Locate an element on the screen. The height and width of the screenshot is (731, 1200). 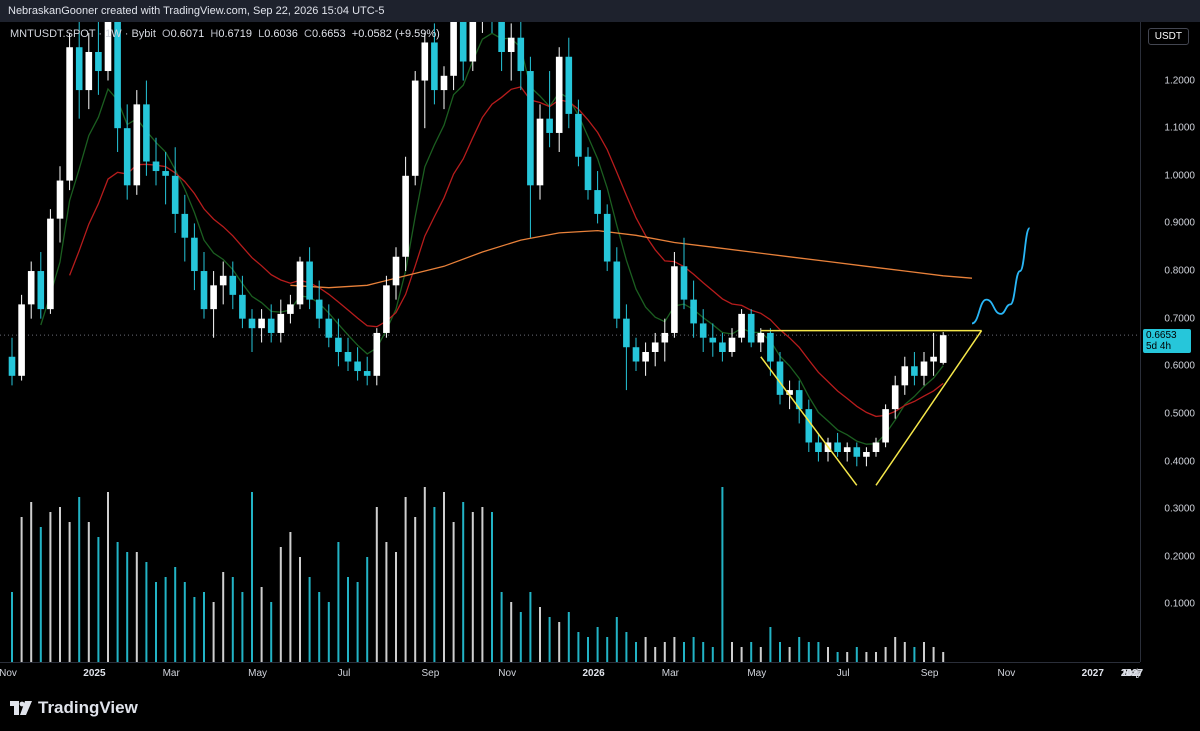
price-tick-label: 0.4000 is located at coordinates (1179, 462).